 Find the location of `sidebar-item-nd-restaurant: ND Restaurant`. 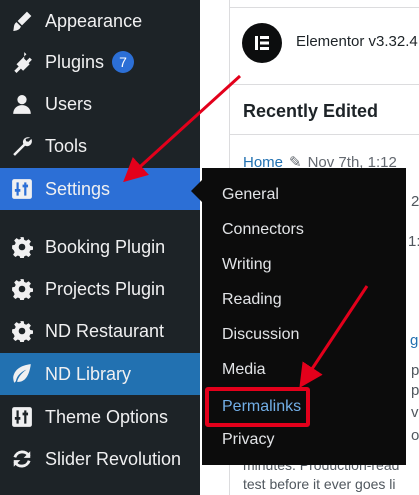

sidebar-item-nd-restaurant: ND Restaurant is located at coordinates (100, 331).